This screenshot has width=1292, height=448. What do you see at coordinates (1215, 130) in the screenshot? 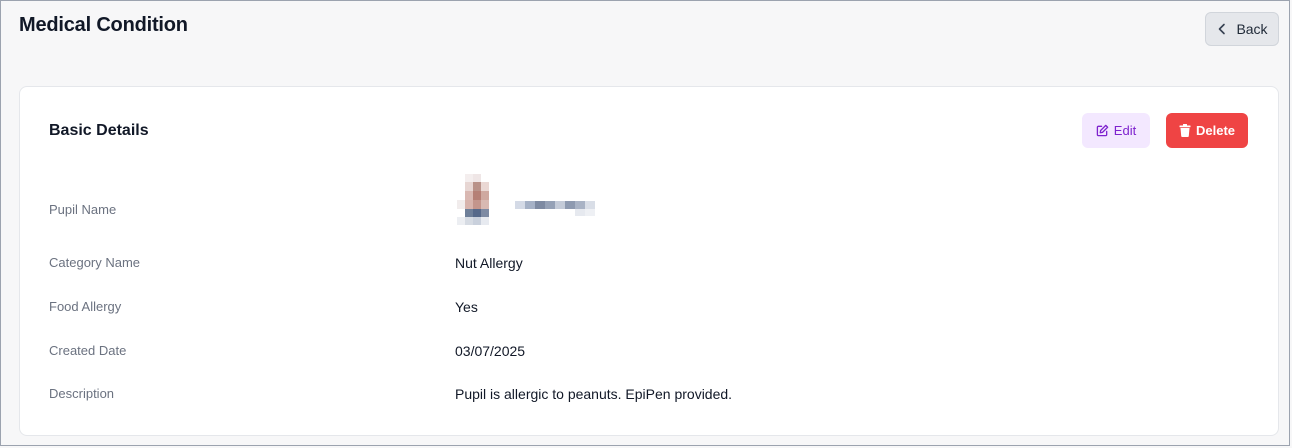
I see `delete-button-label: Delete` at bounding box center [1215, 130].